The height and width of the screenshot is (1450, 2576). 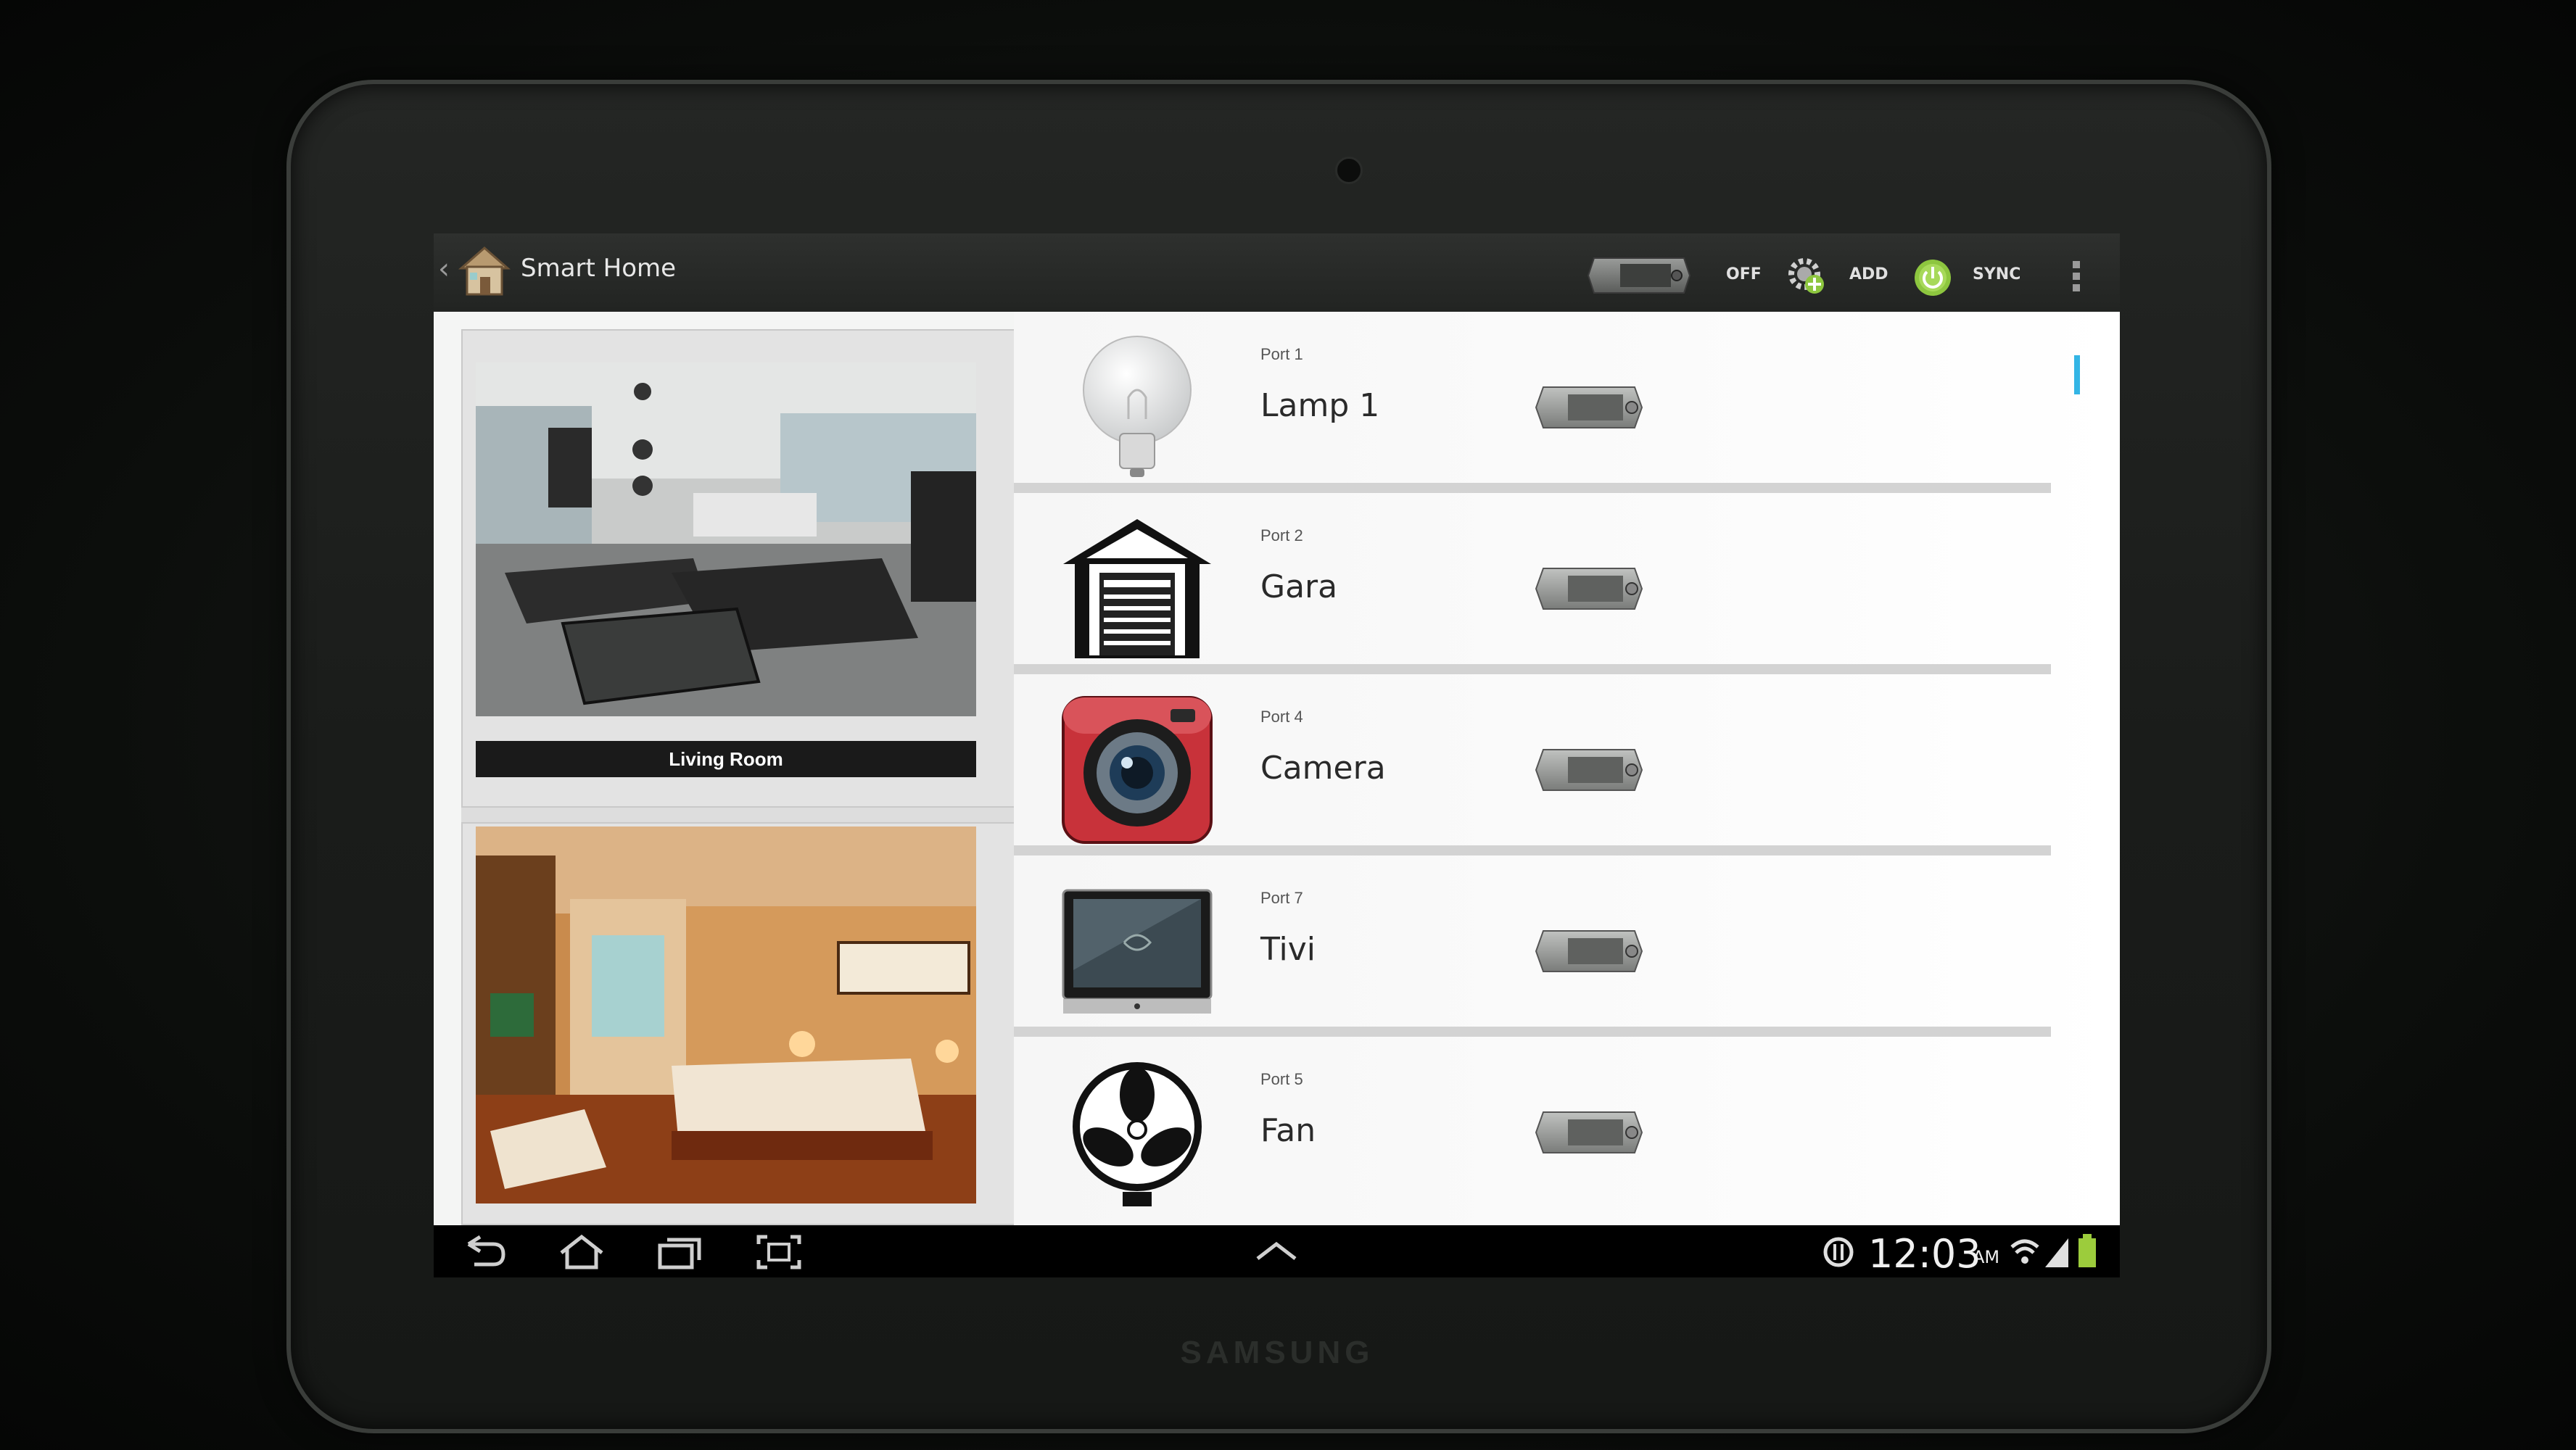 What do you see at coordinates (2077, 374) in the screenshot?
I see `scroll-indicator` at bounding box center [2077, 374].